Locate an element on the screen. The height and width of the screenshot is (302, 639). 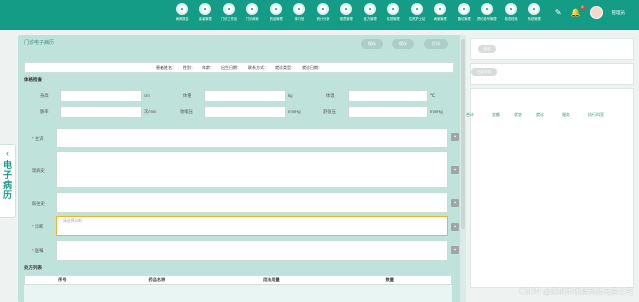
nav-item: 报表管理 is located at coordinates (347, 12).